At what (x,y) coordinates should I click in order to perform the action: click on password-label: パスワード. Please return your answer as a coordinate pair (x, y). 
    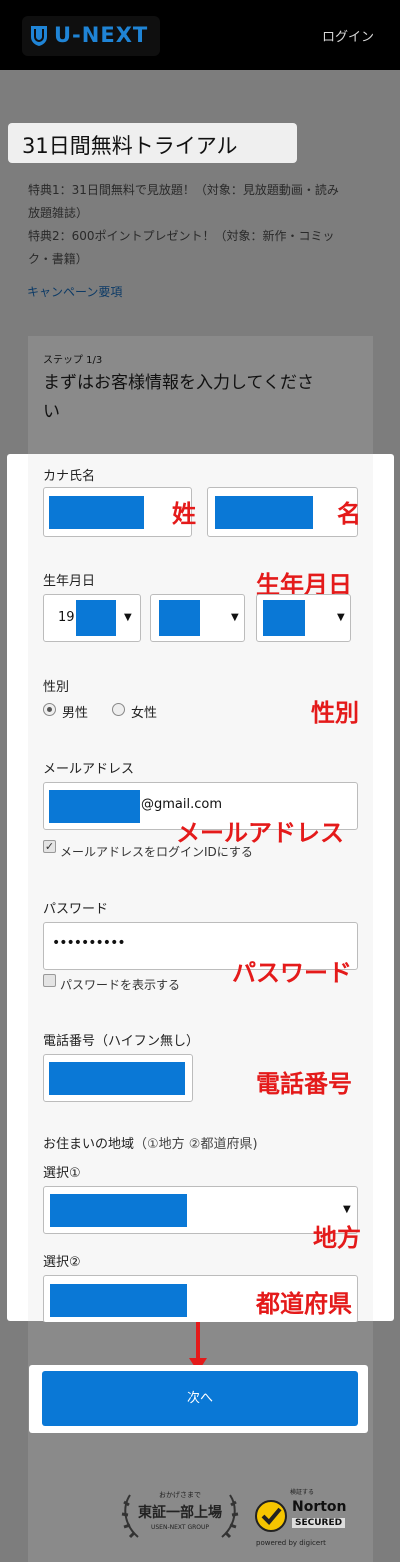
    Looking at the image, I should click on (76, 909).